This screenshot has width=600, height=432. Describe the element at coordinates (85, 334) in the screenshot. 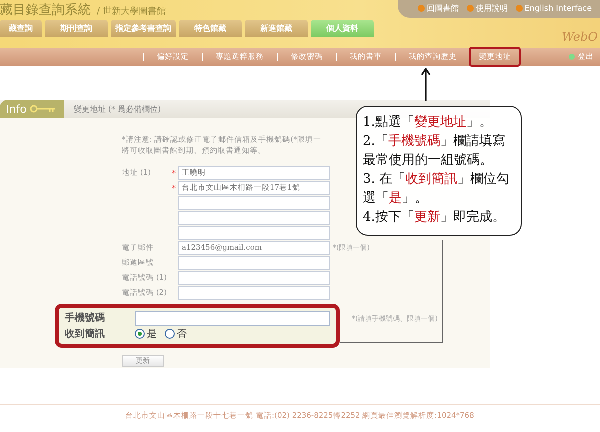

I see `field-label: 收到簡訊` at that location.